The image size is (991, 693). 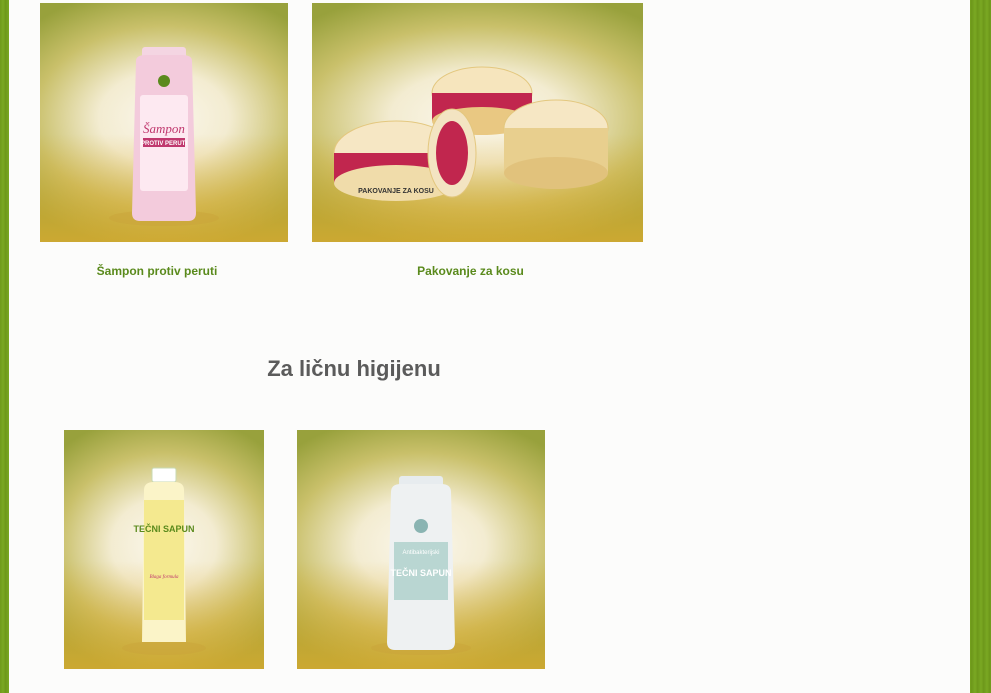 What do you see at coordinates (164, 577) in the screenshot?
I see `soap-sublabel: Blaga formula` at bounding box center [164, 577].